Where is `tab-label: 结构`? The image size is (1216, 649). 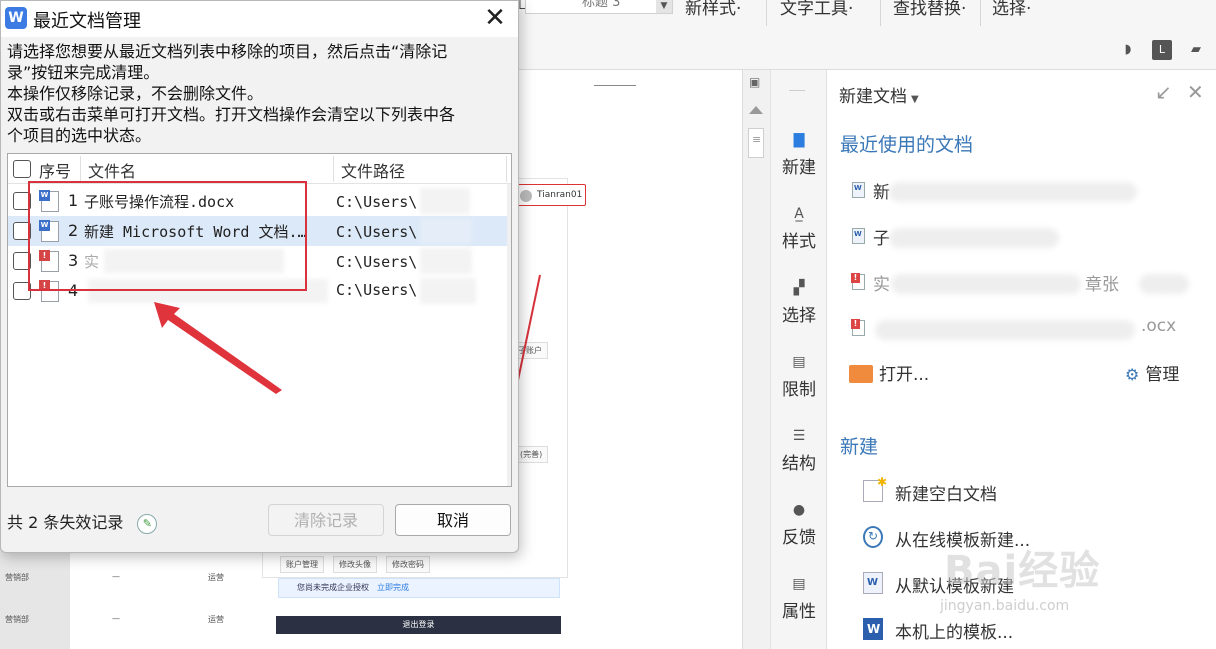
tab-label: 结构 is located at coordinates (799, 464).